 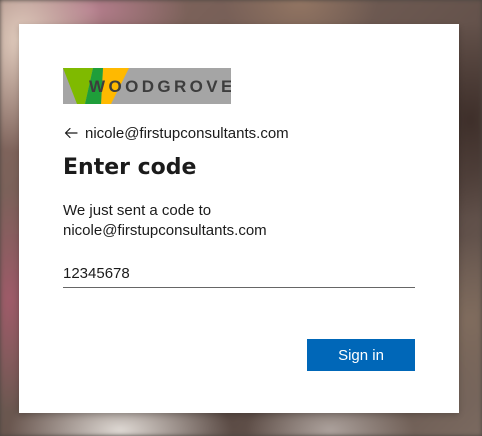 I want to click on sign-in-button: Sign in, so click(x=361, y=355).